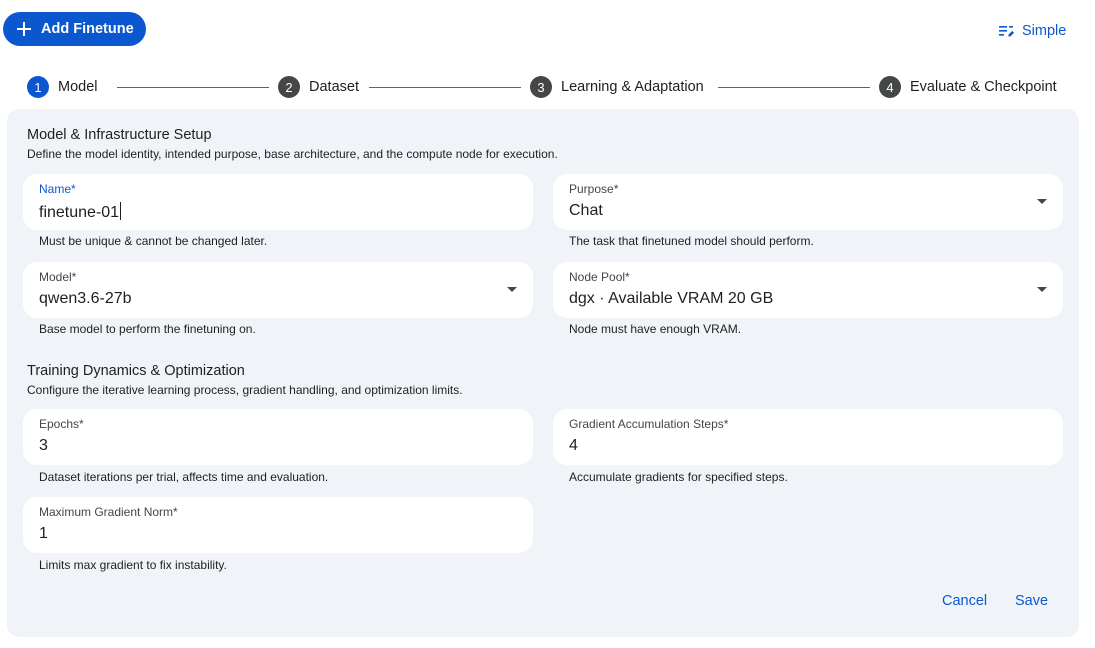 The width and height of the screenshot is (1095, 648). Describe the element at coordinates (586, 210) in the screenshot. I see `purpose-value: Chat` at that location.